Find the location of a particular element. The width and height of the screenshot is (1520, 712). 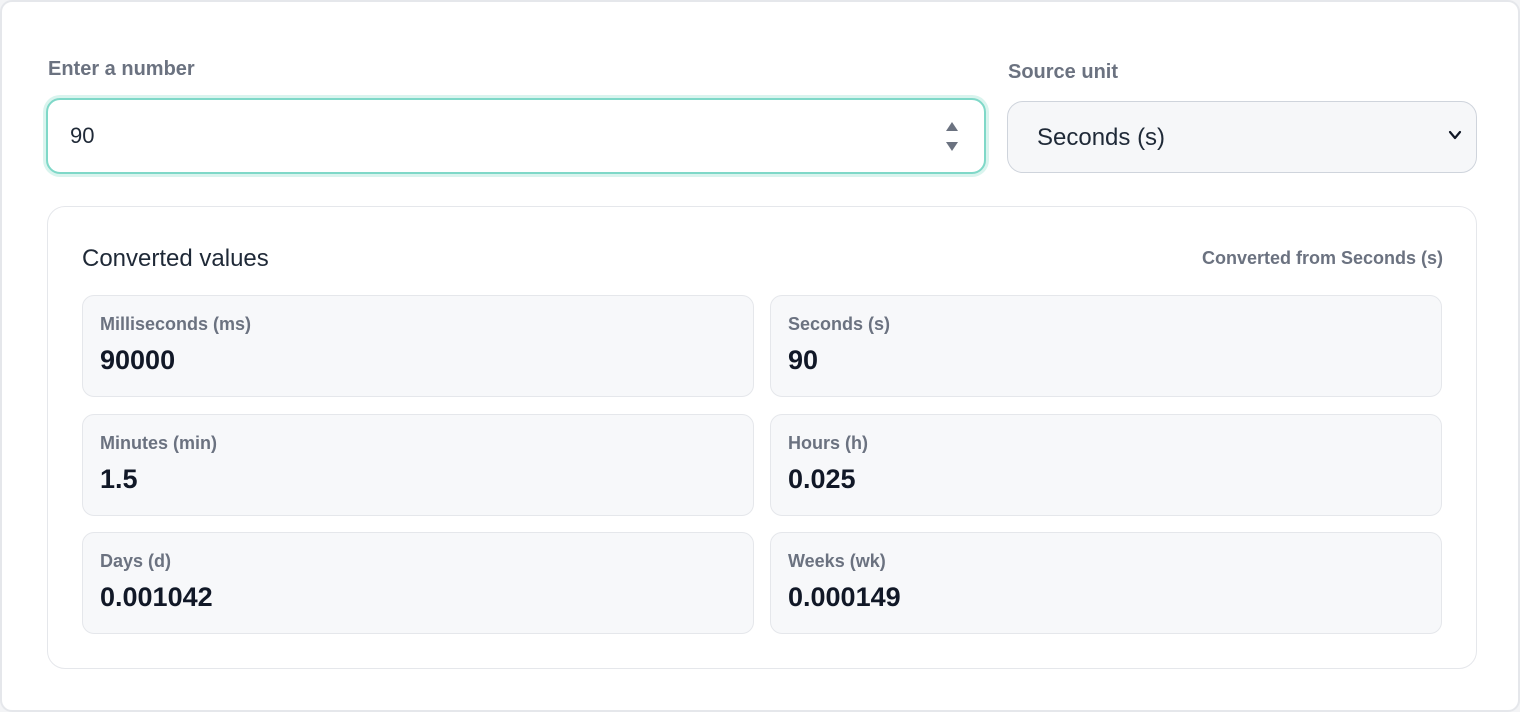

result-card: Hours (h) 0.025 is located at coordinates (1106, 465).